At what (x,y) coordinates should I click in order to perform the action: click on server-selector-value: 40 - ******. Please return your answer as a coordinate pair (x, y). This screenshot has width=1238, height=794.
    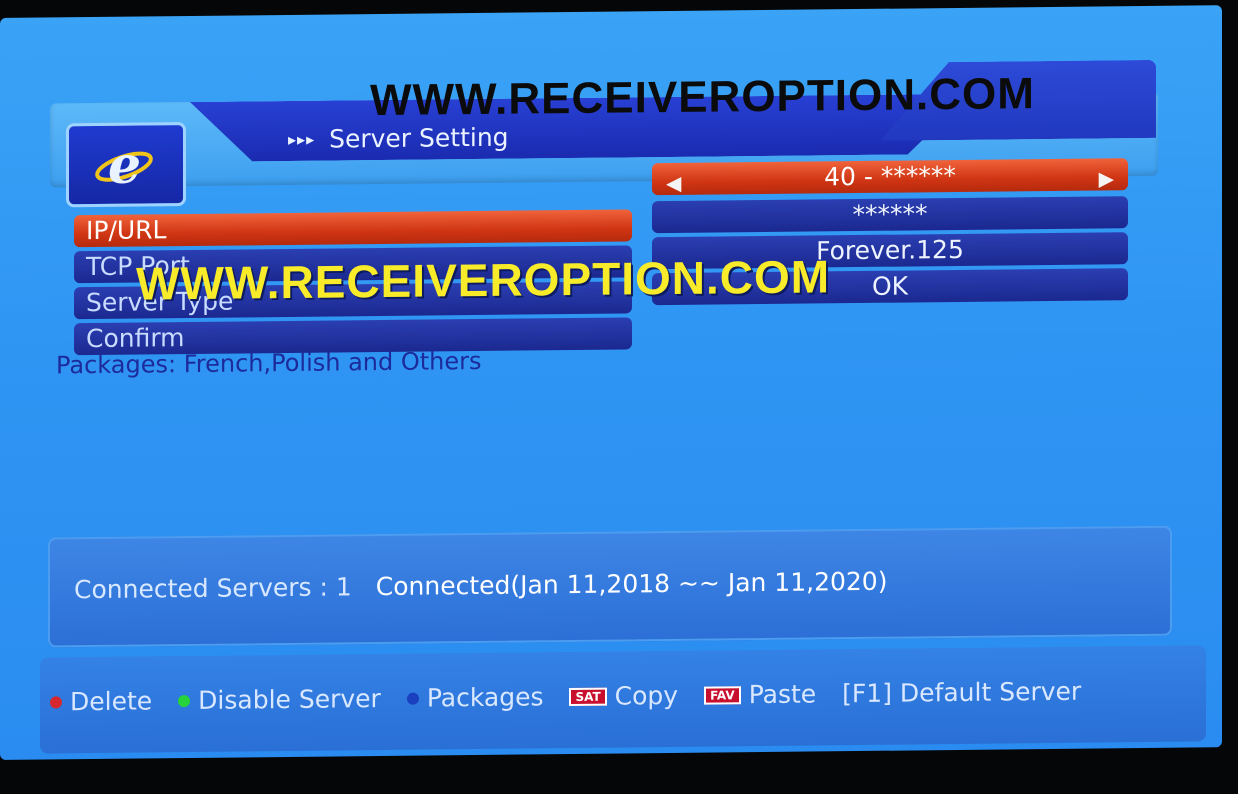
    Looking at the image, I should click on (890, 176).